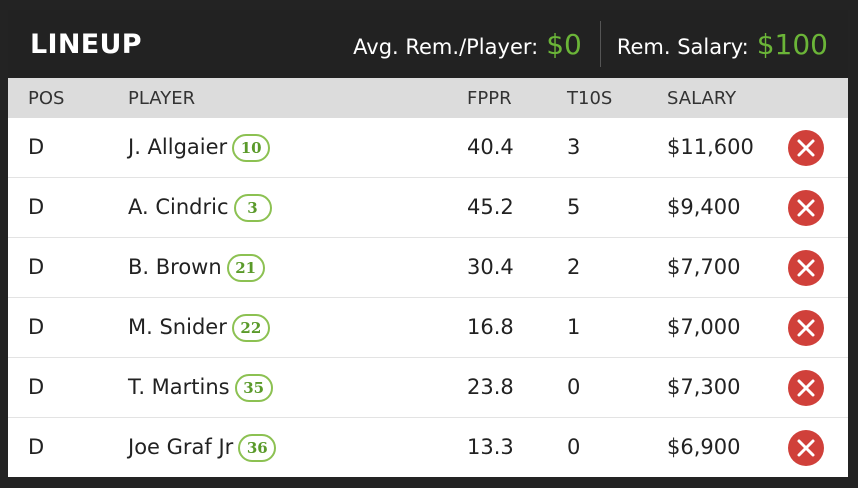  What do you see at coordinates (490, 207) in the screenshot?
I see `row-fppr: 45.2` at bounding box center [490, 207].